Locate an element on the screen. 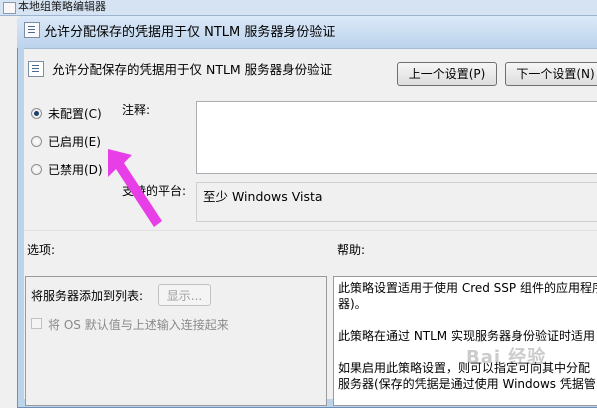 The width and height of the screenshot is (597, 408). concat-os-defaults-label: 将 OS 默认值与上述输入连接起来 is located at coordinates (138, 325).